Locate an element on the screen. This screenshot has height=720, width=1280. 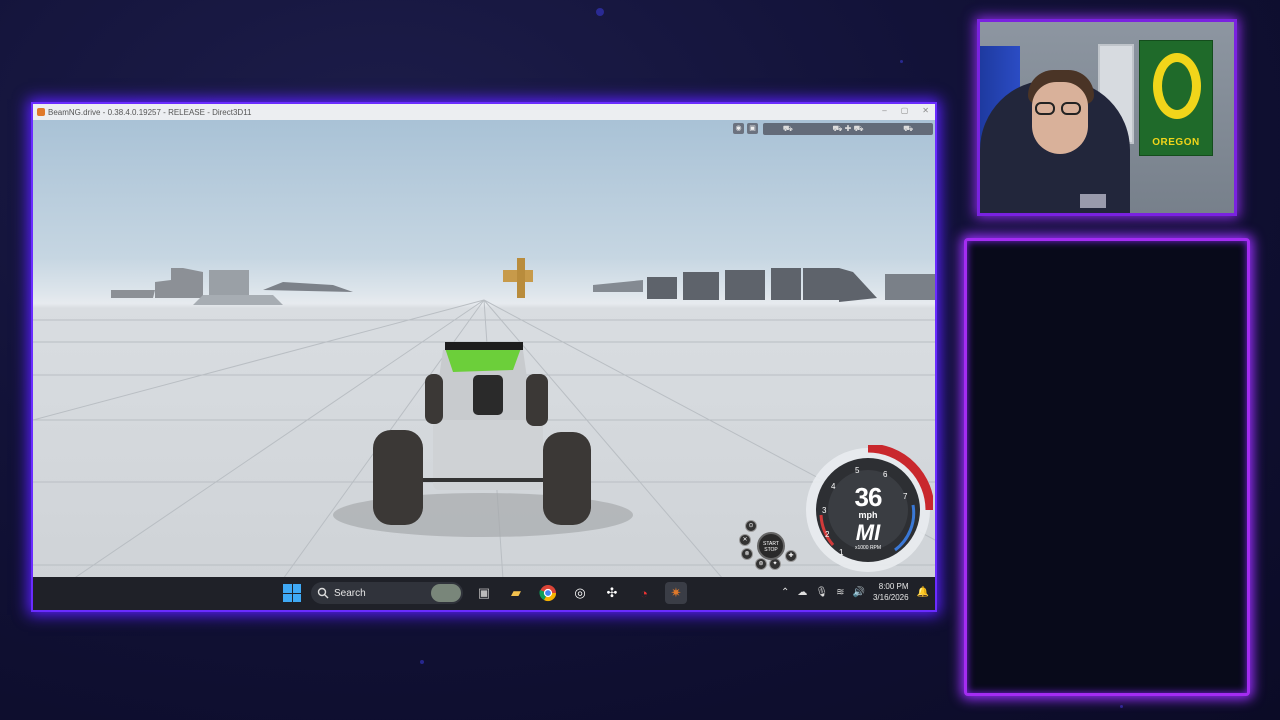
close-button: ✕ is located at coordinates (925, 110).